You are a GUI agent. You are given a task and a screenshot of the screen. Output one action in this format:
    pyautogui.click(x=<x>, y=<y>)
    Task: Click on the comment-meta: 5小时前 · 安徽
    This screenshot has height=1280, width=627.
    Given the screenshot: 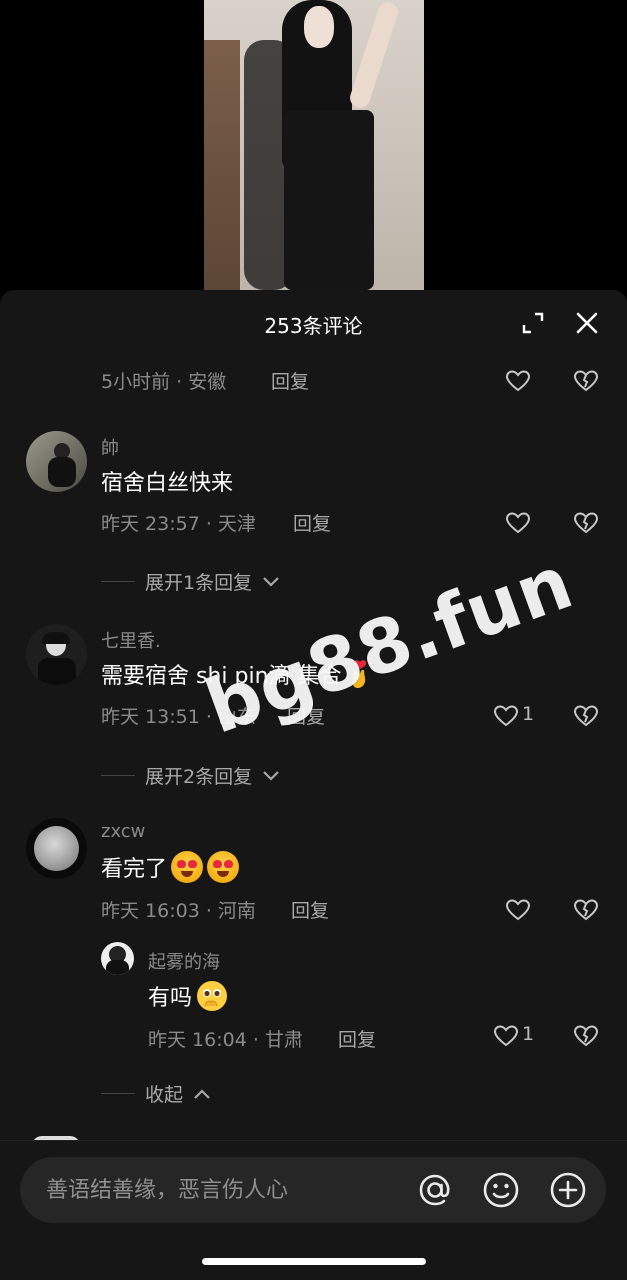 What is the action you would take?
    pyautogui.click(x=164, y=382)
    